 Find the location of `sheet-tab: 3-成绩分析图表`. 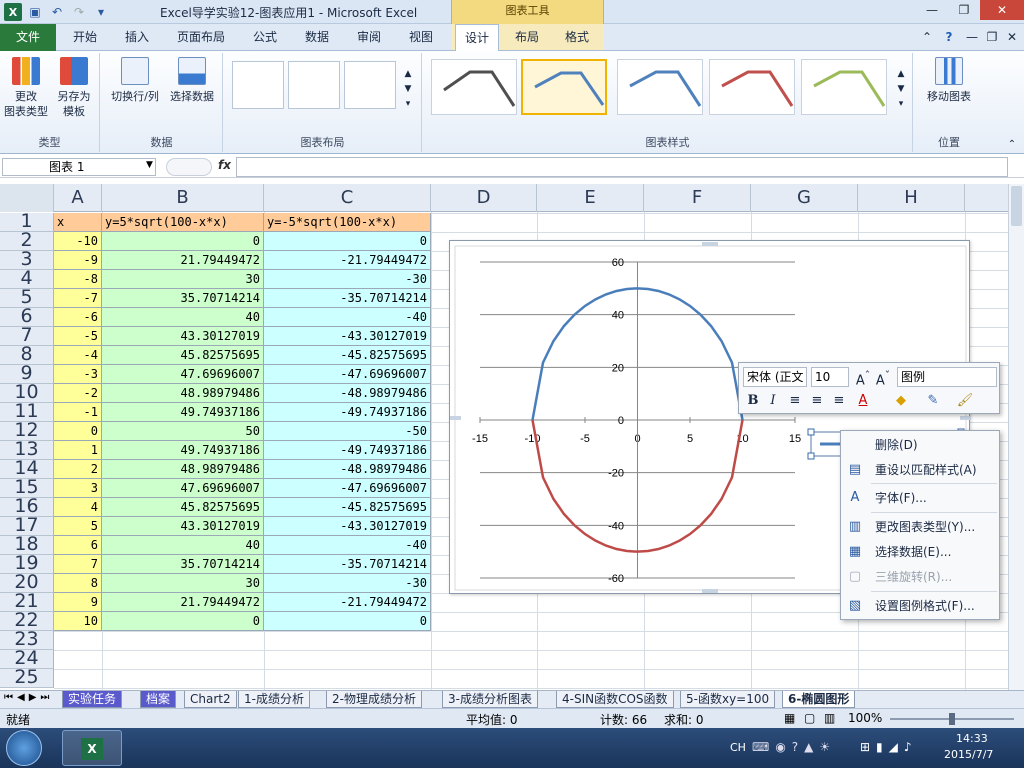

sheet-tab: 3-成绩分析图表 is located at coordinates (490, 699).